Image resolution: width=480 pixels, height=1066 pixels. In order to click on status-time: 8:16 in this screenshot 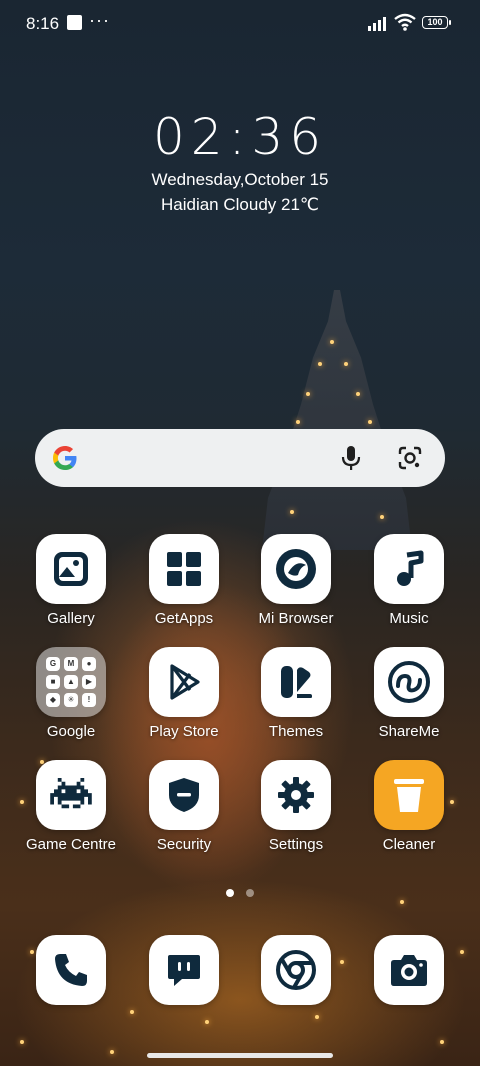, I will do `click(43, 23)`.